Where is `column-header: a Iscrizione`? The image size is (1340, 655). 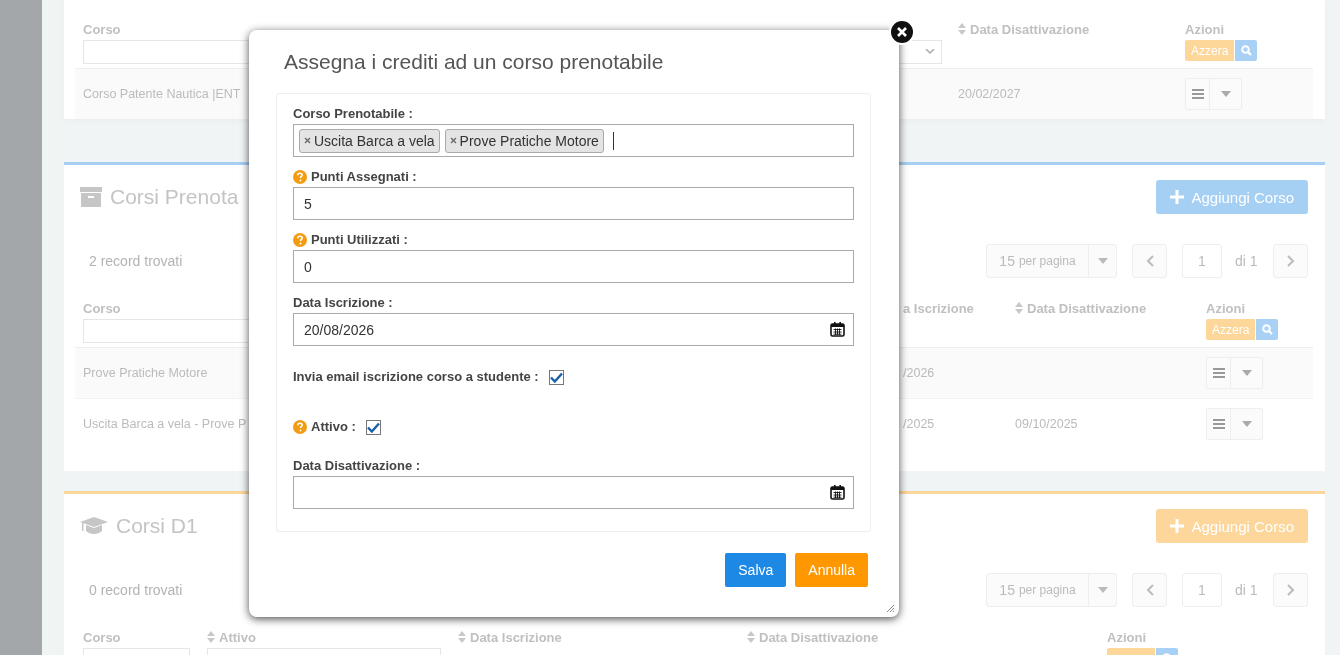
column-header: a Iscrizione is located at coordinates (938, 308).